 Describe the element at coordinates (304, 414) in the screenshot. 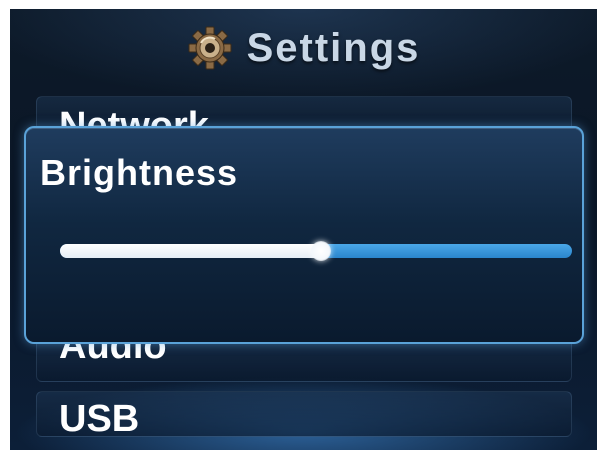

I see `menu-item-usb: USB` at that location.